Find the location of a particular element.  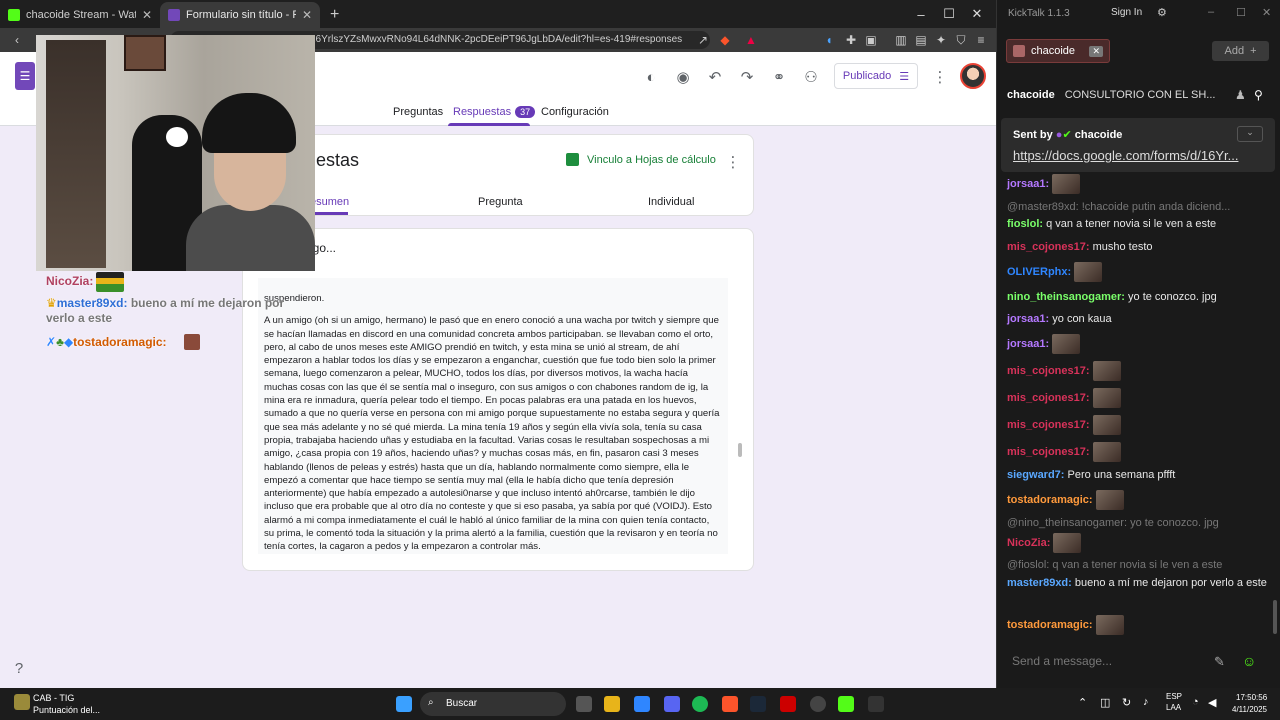

tab-responses: Respuestas 37 is located at coordinates (494, 112).